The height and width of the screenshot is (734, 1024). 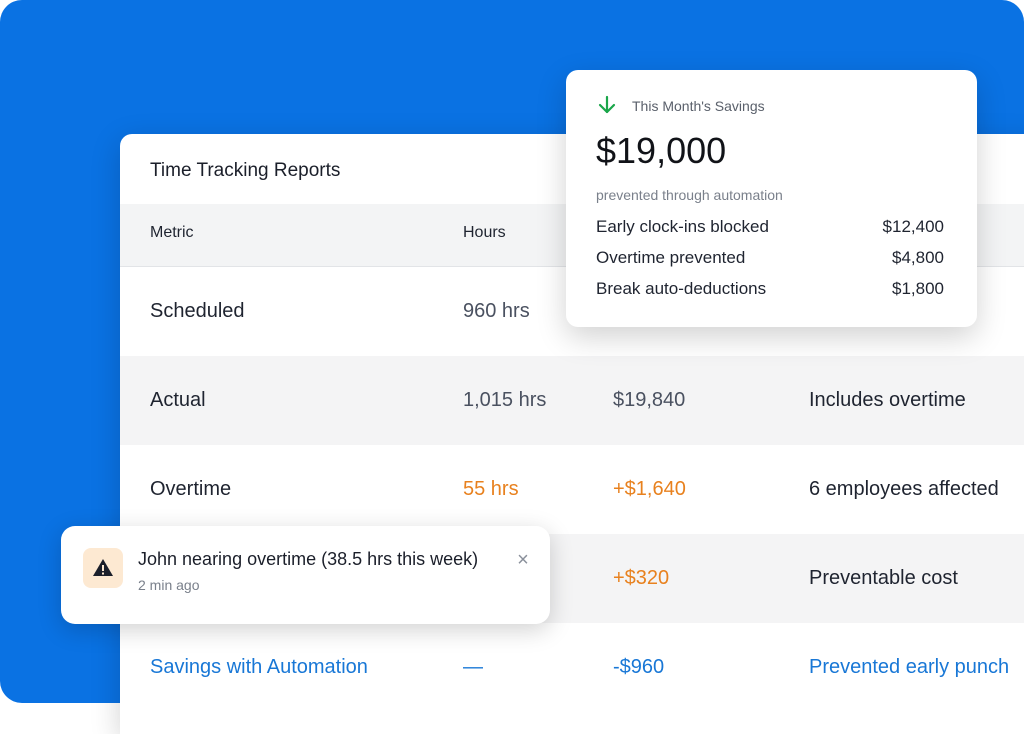 I want to click on savings-breakdown-item: Break auto-deductions $1,800, so click(x=770, y=289).